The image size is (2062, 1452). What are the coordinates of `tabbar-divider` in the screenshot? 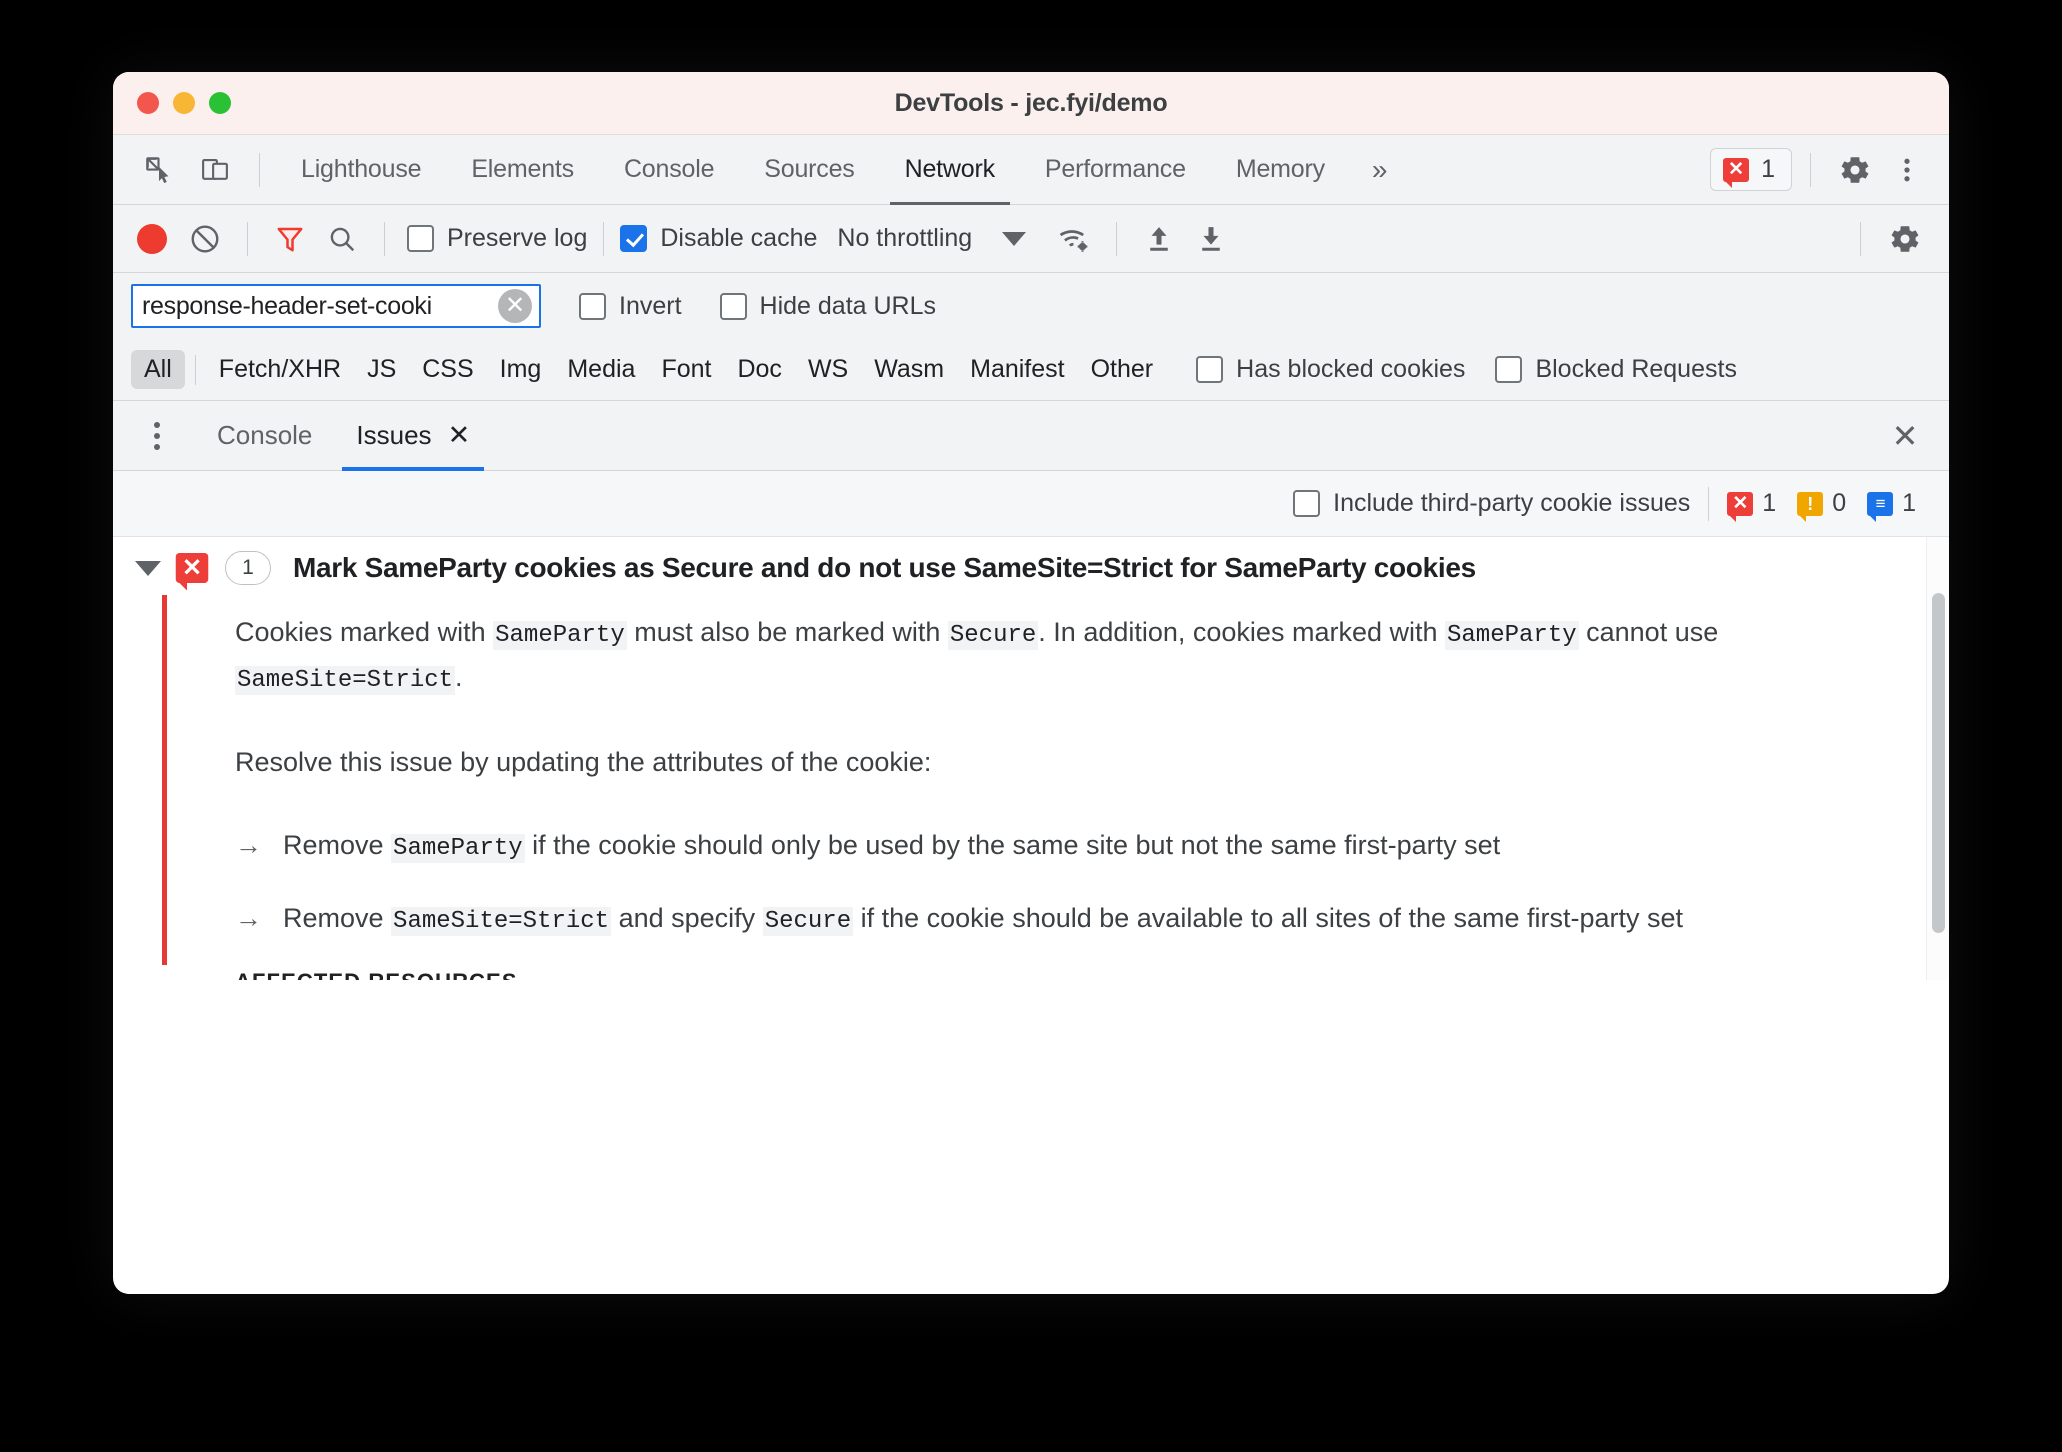 It's located at (259, 169).